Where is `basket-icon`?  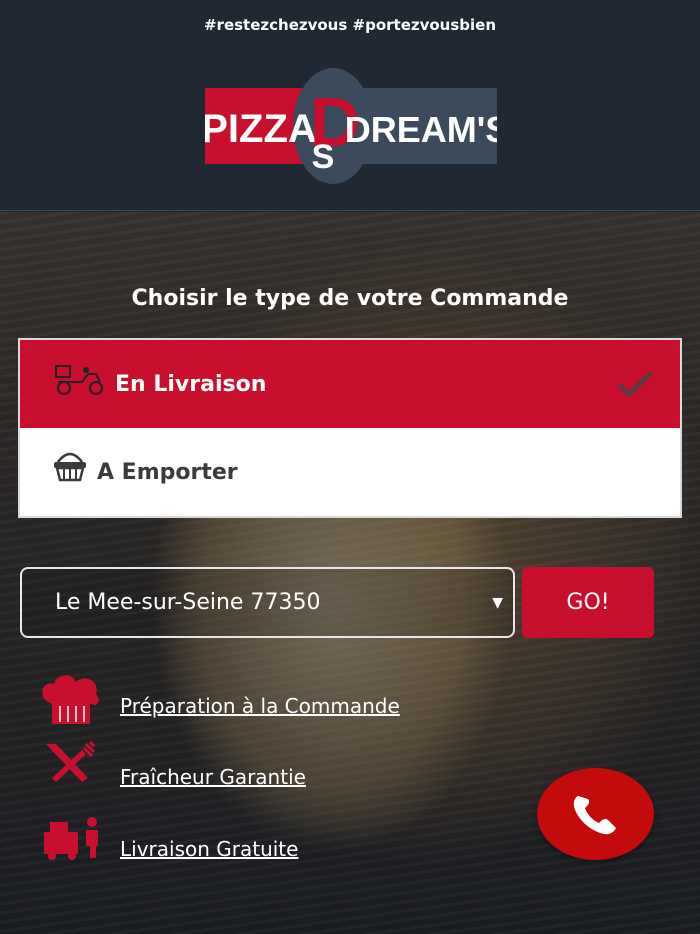 basket-icon is located at coordinates (70, 467).